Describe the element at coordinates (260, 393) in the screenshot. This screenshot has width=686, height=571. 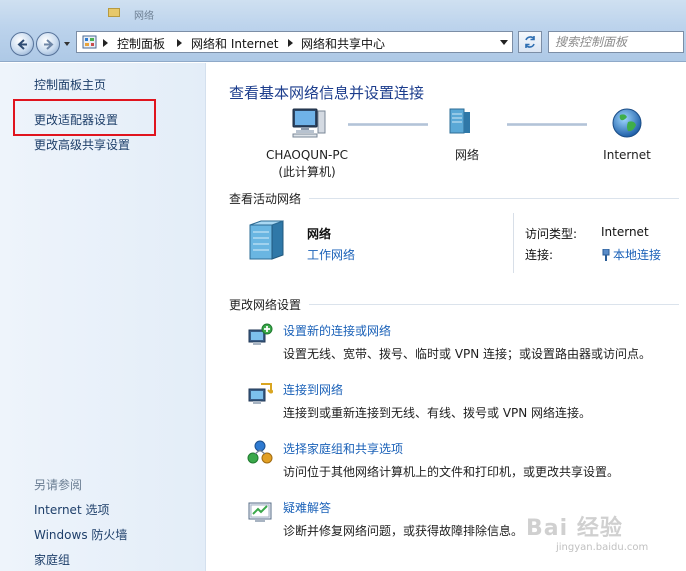
I see `connect-network-icon` at that location.